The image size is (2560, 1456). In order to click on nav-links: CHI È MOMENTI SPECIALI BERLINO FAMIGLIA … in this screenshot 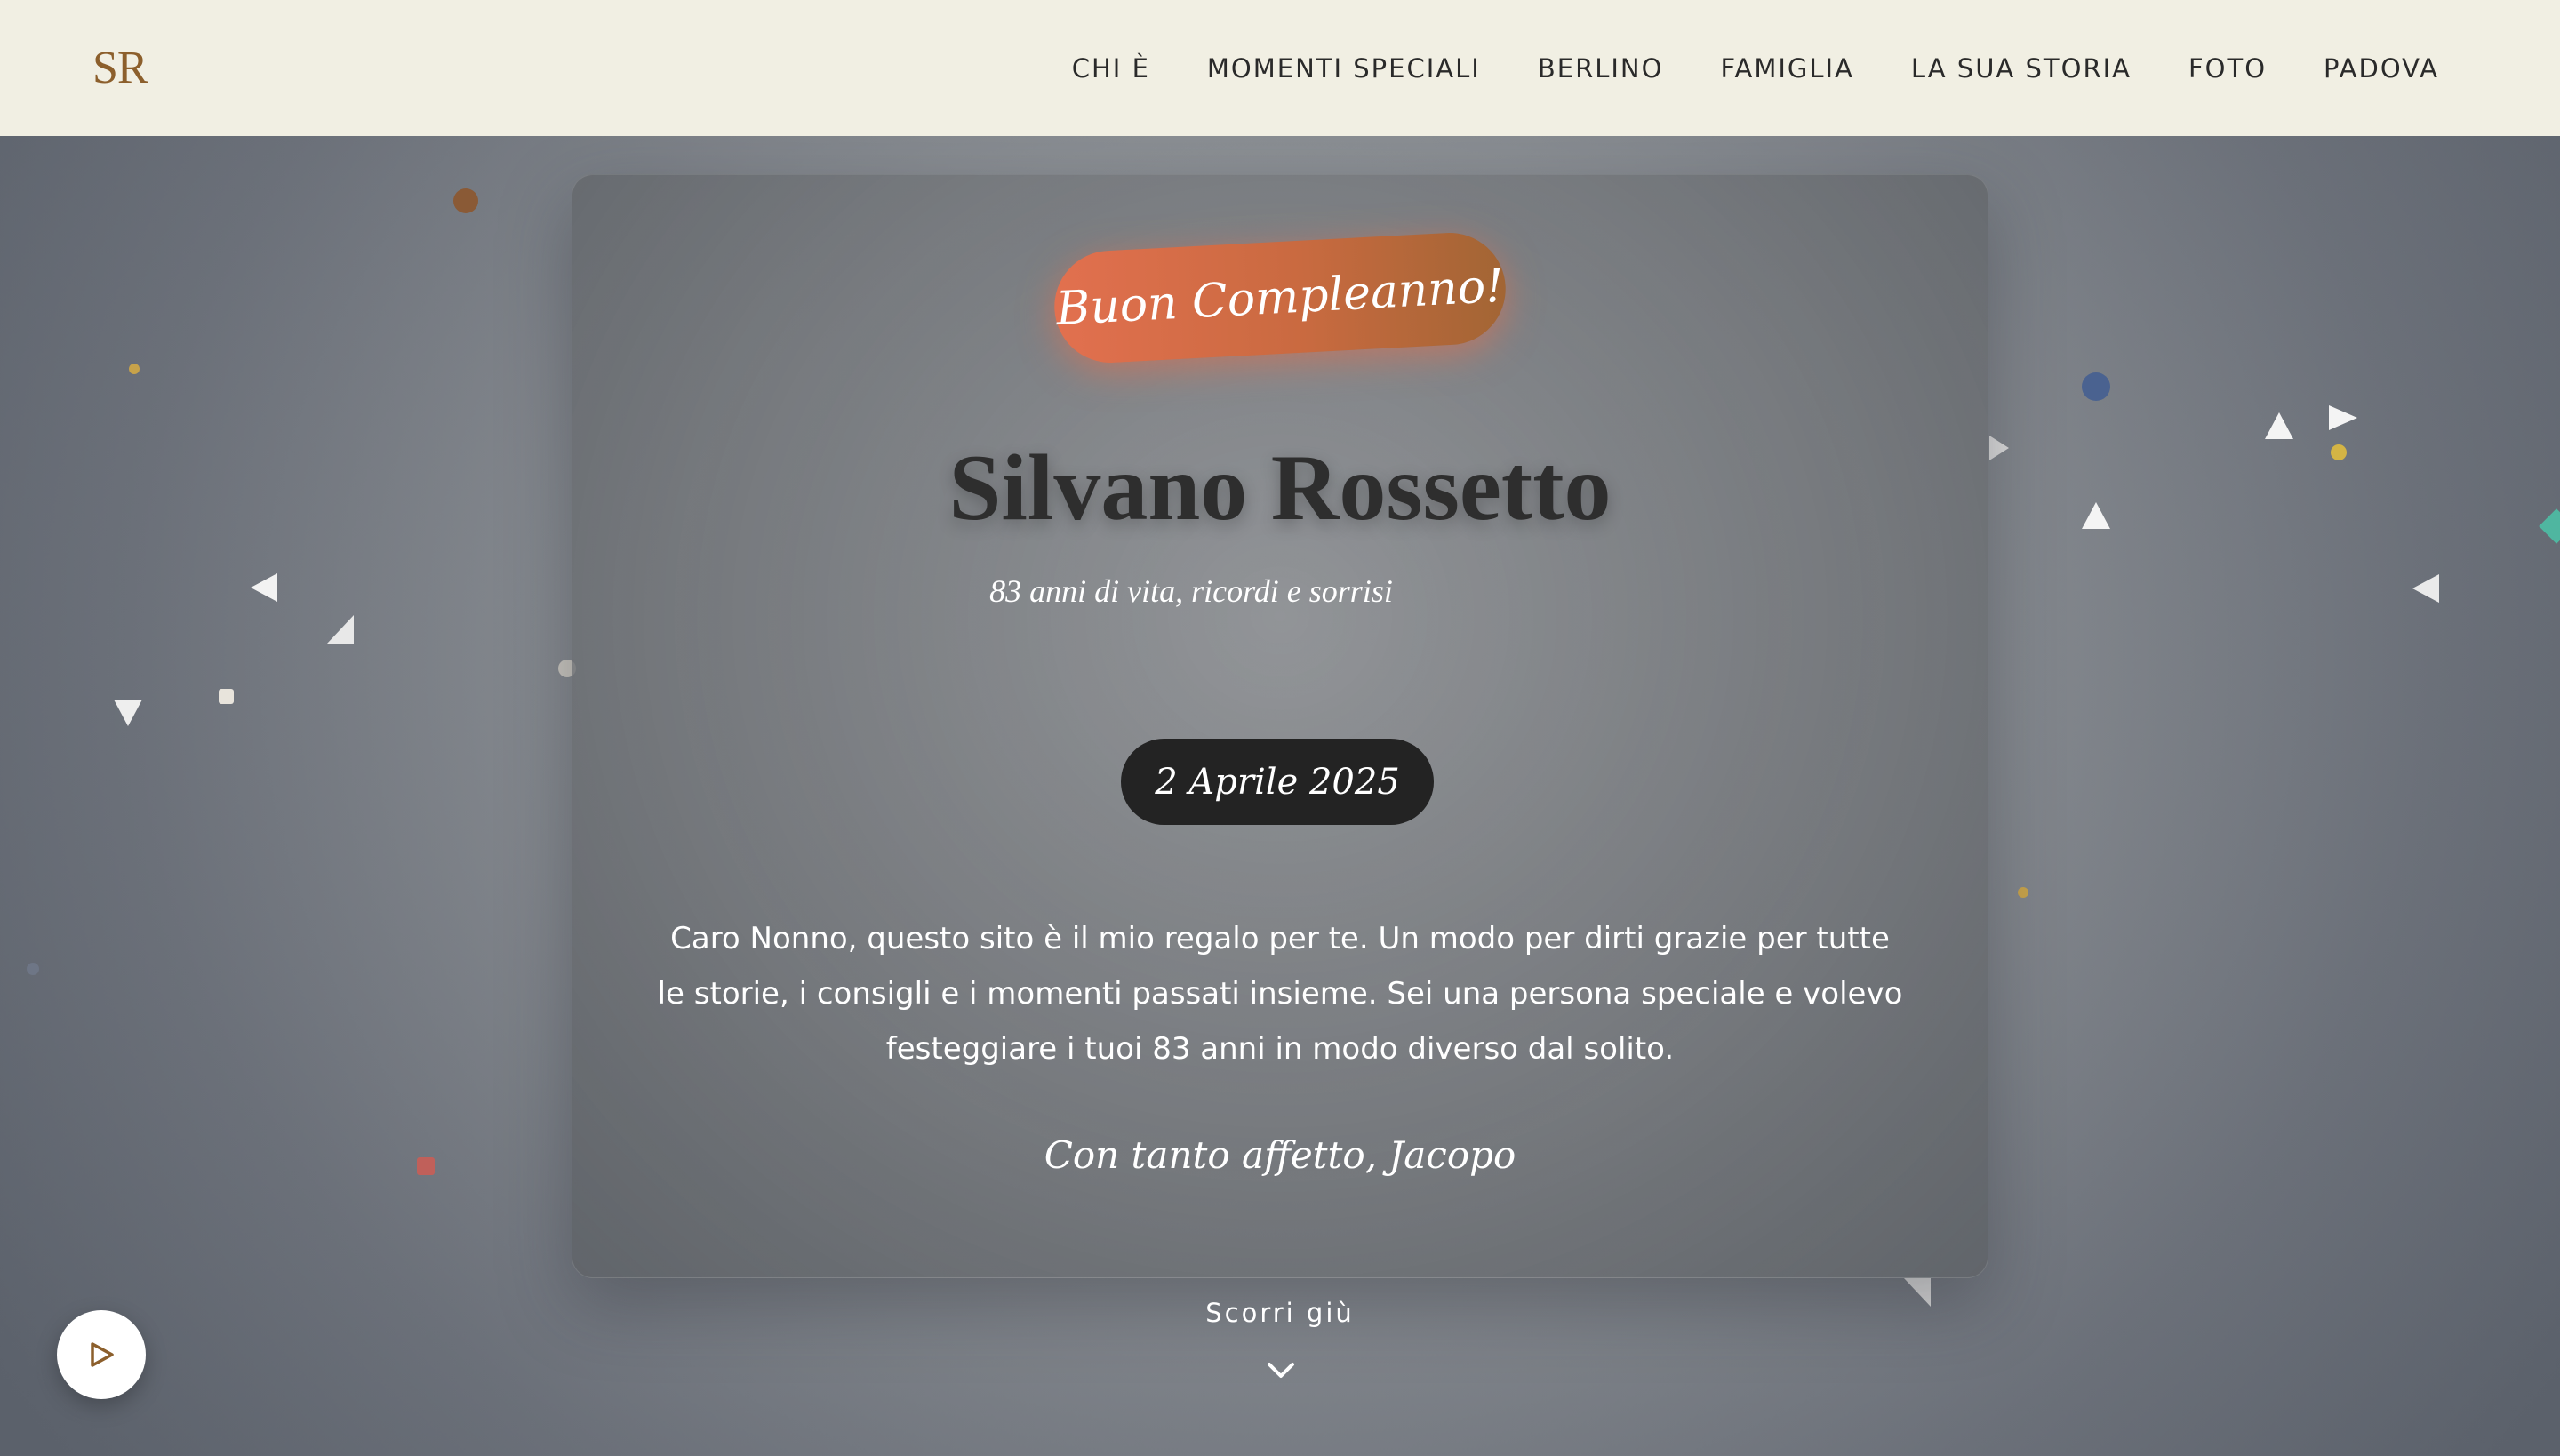, I will do `click(1755, 68)`.